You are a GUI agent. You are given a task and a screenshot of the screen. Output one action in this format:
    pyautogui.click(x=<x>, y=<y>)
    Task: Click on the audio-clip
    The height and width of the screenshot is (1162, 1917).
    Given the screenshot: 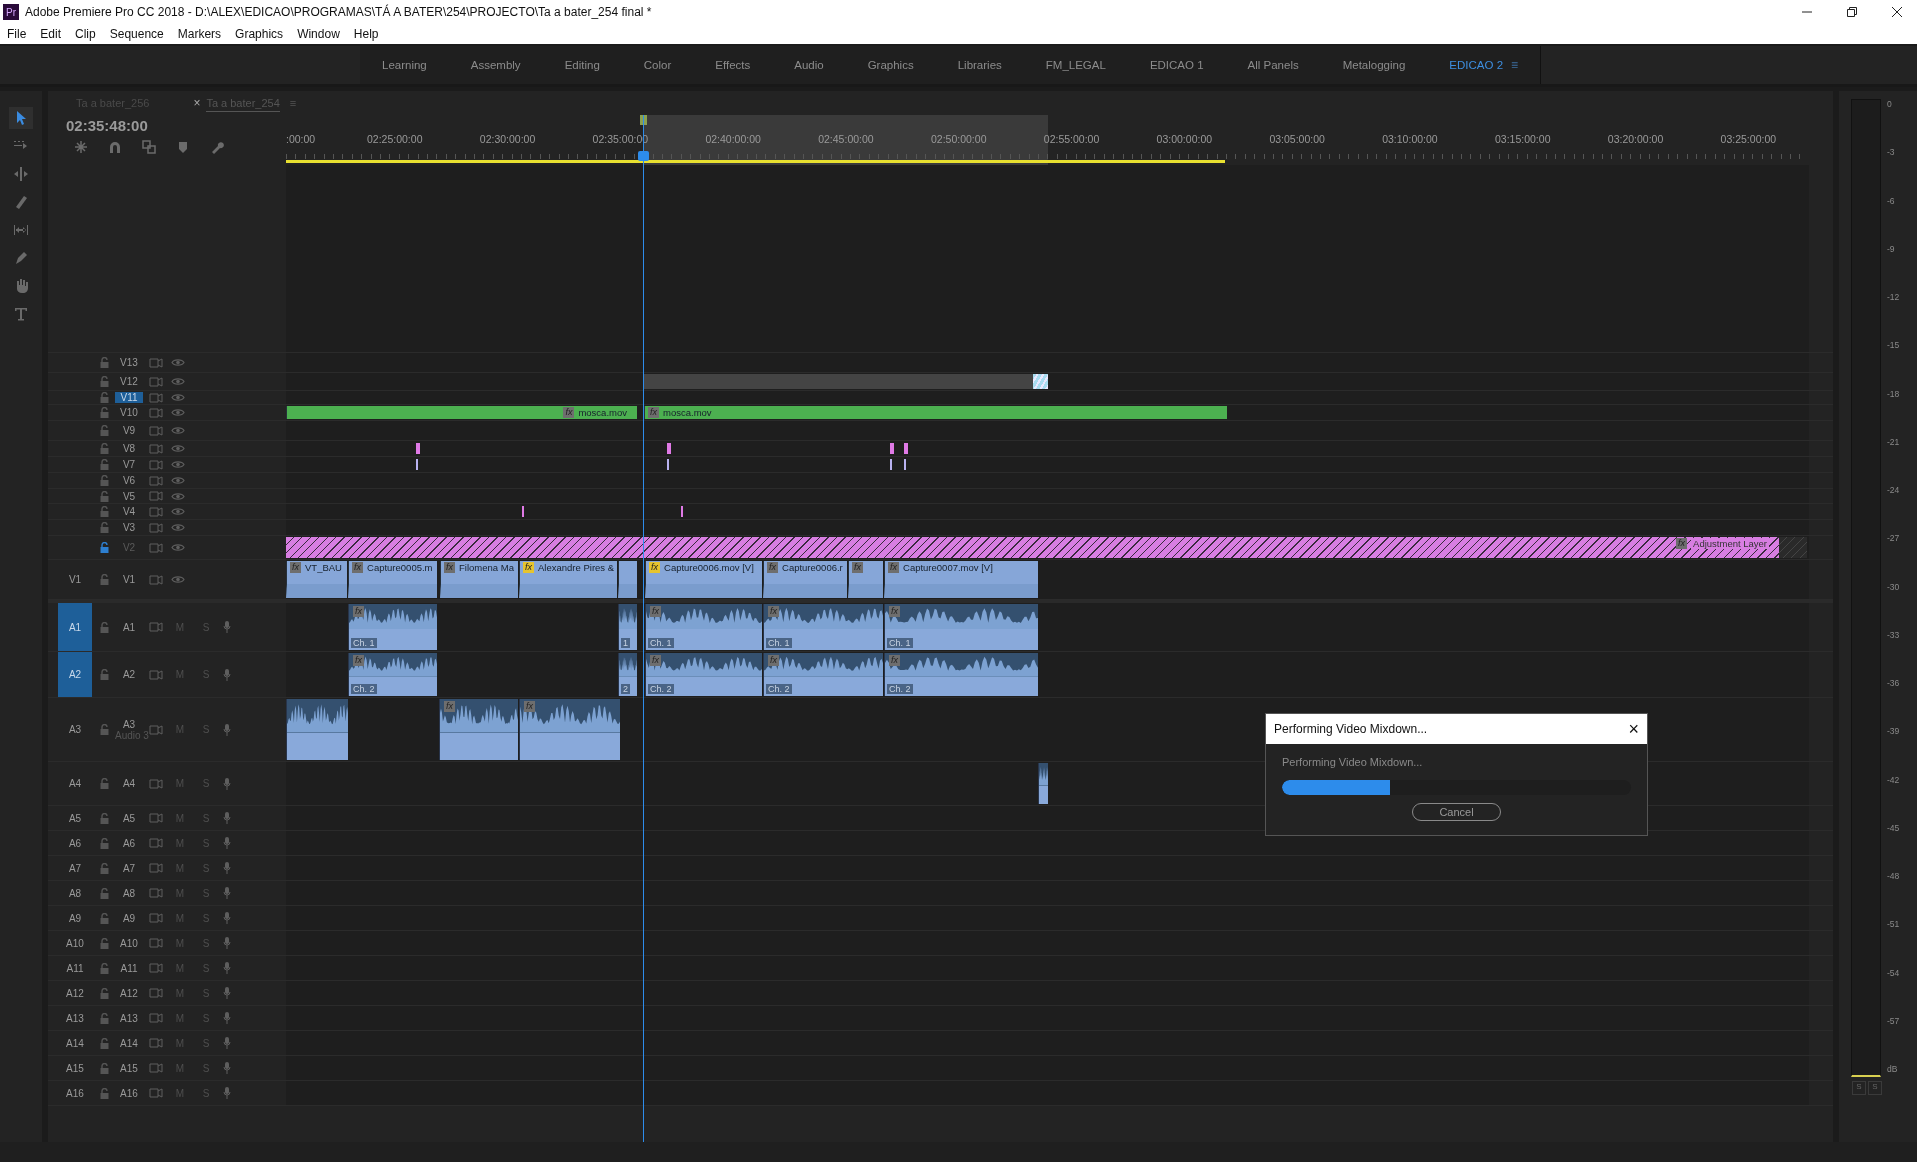 What is the action you would take?
    pyautogui.click(x=317, y=729)
    